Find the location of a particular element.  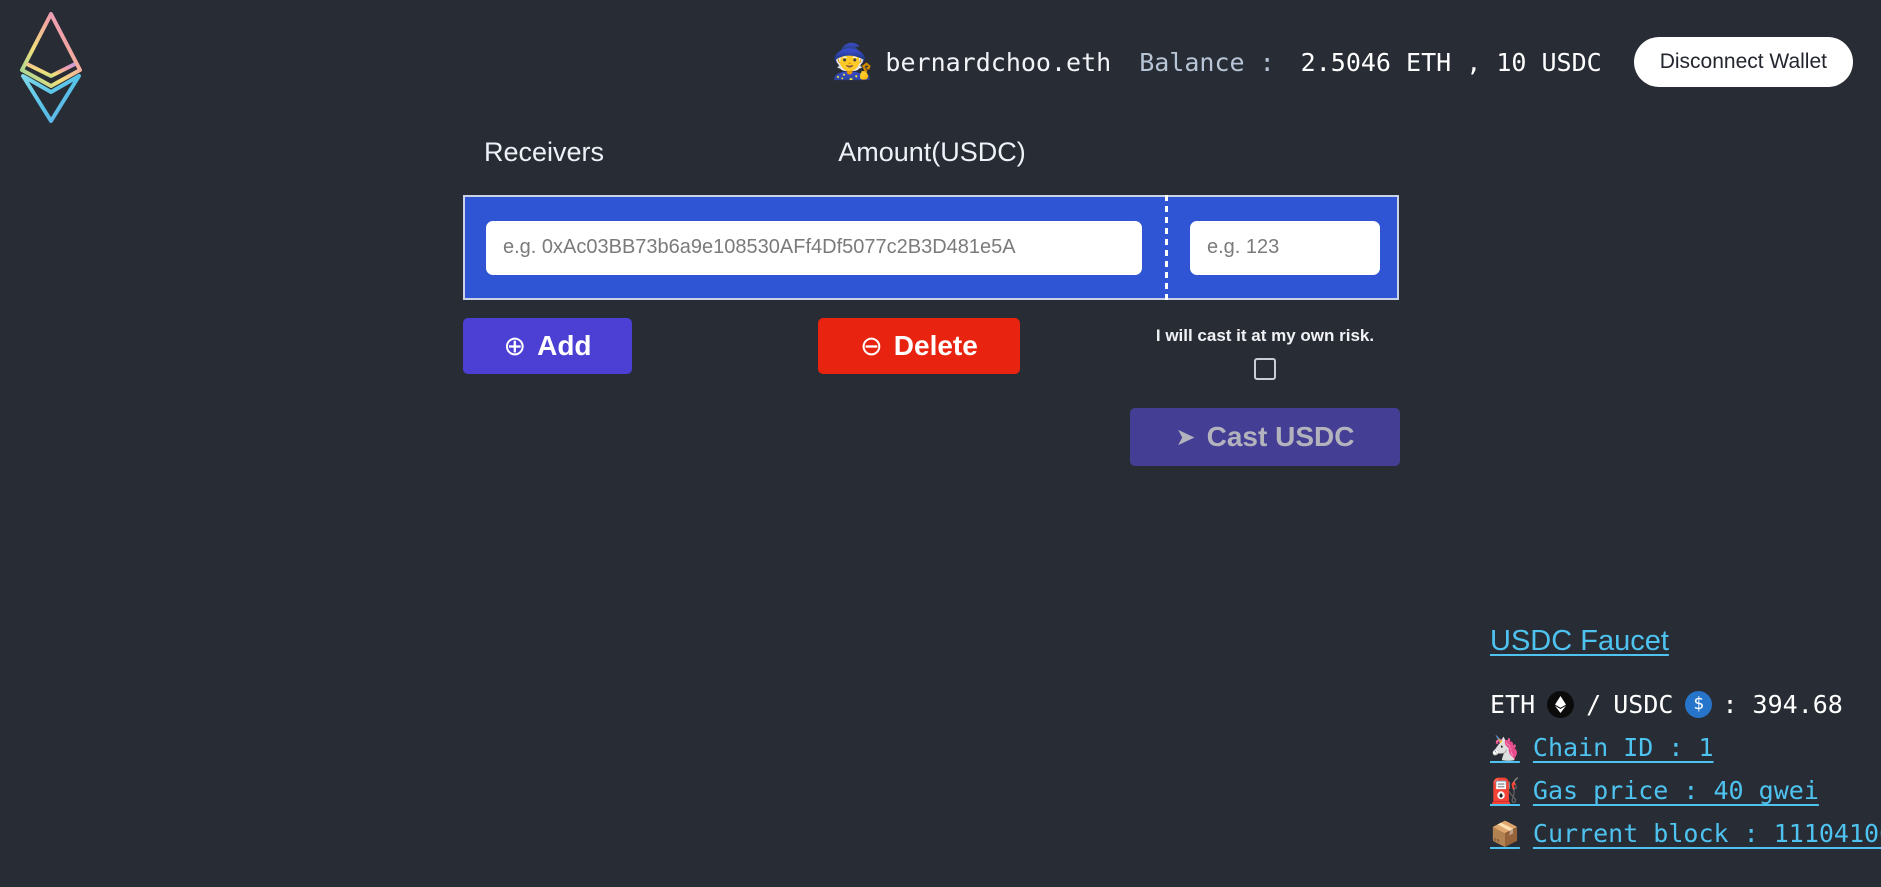

amount-cell is located at coordinates (1282, 247).